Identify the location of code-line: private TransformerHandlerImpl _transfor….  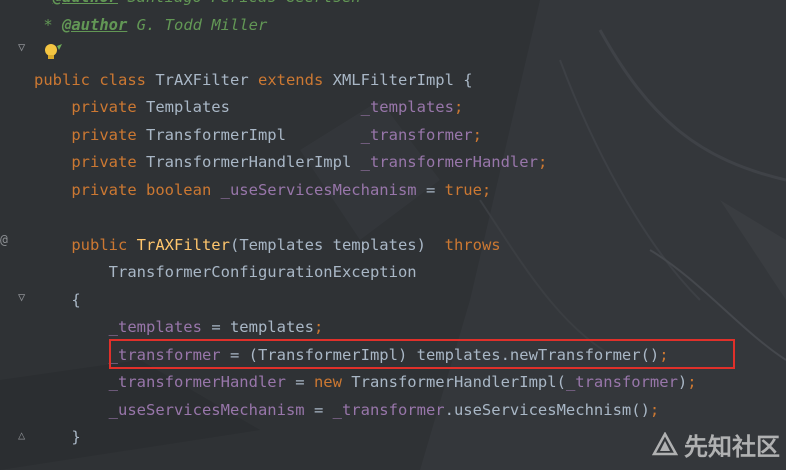
(290, 162).